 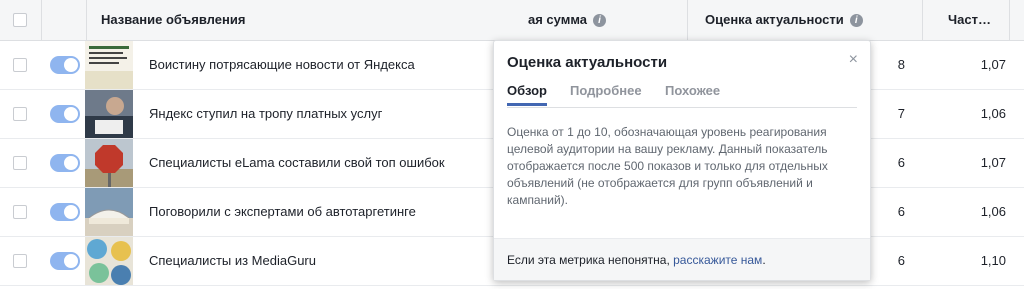 I want to click on close-icon: ×, so click(x=853, y=60).